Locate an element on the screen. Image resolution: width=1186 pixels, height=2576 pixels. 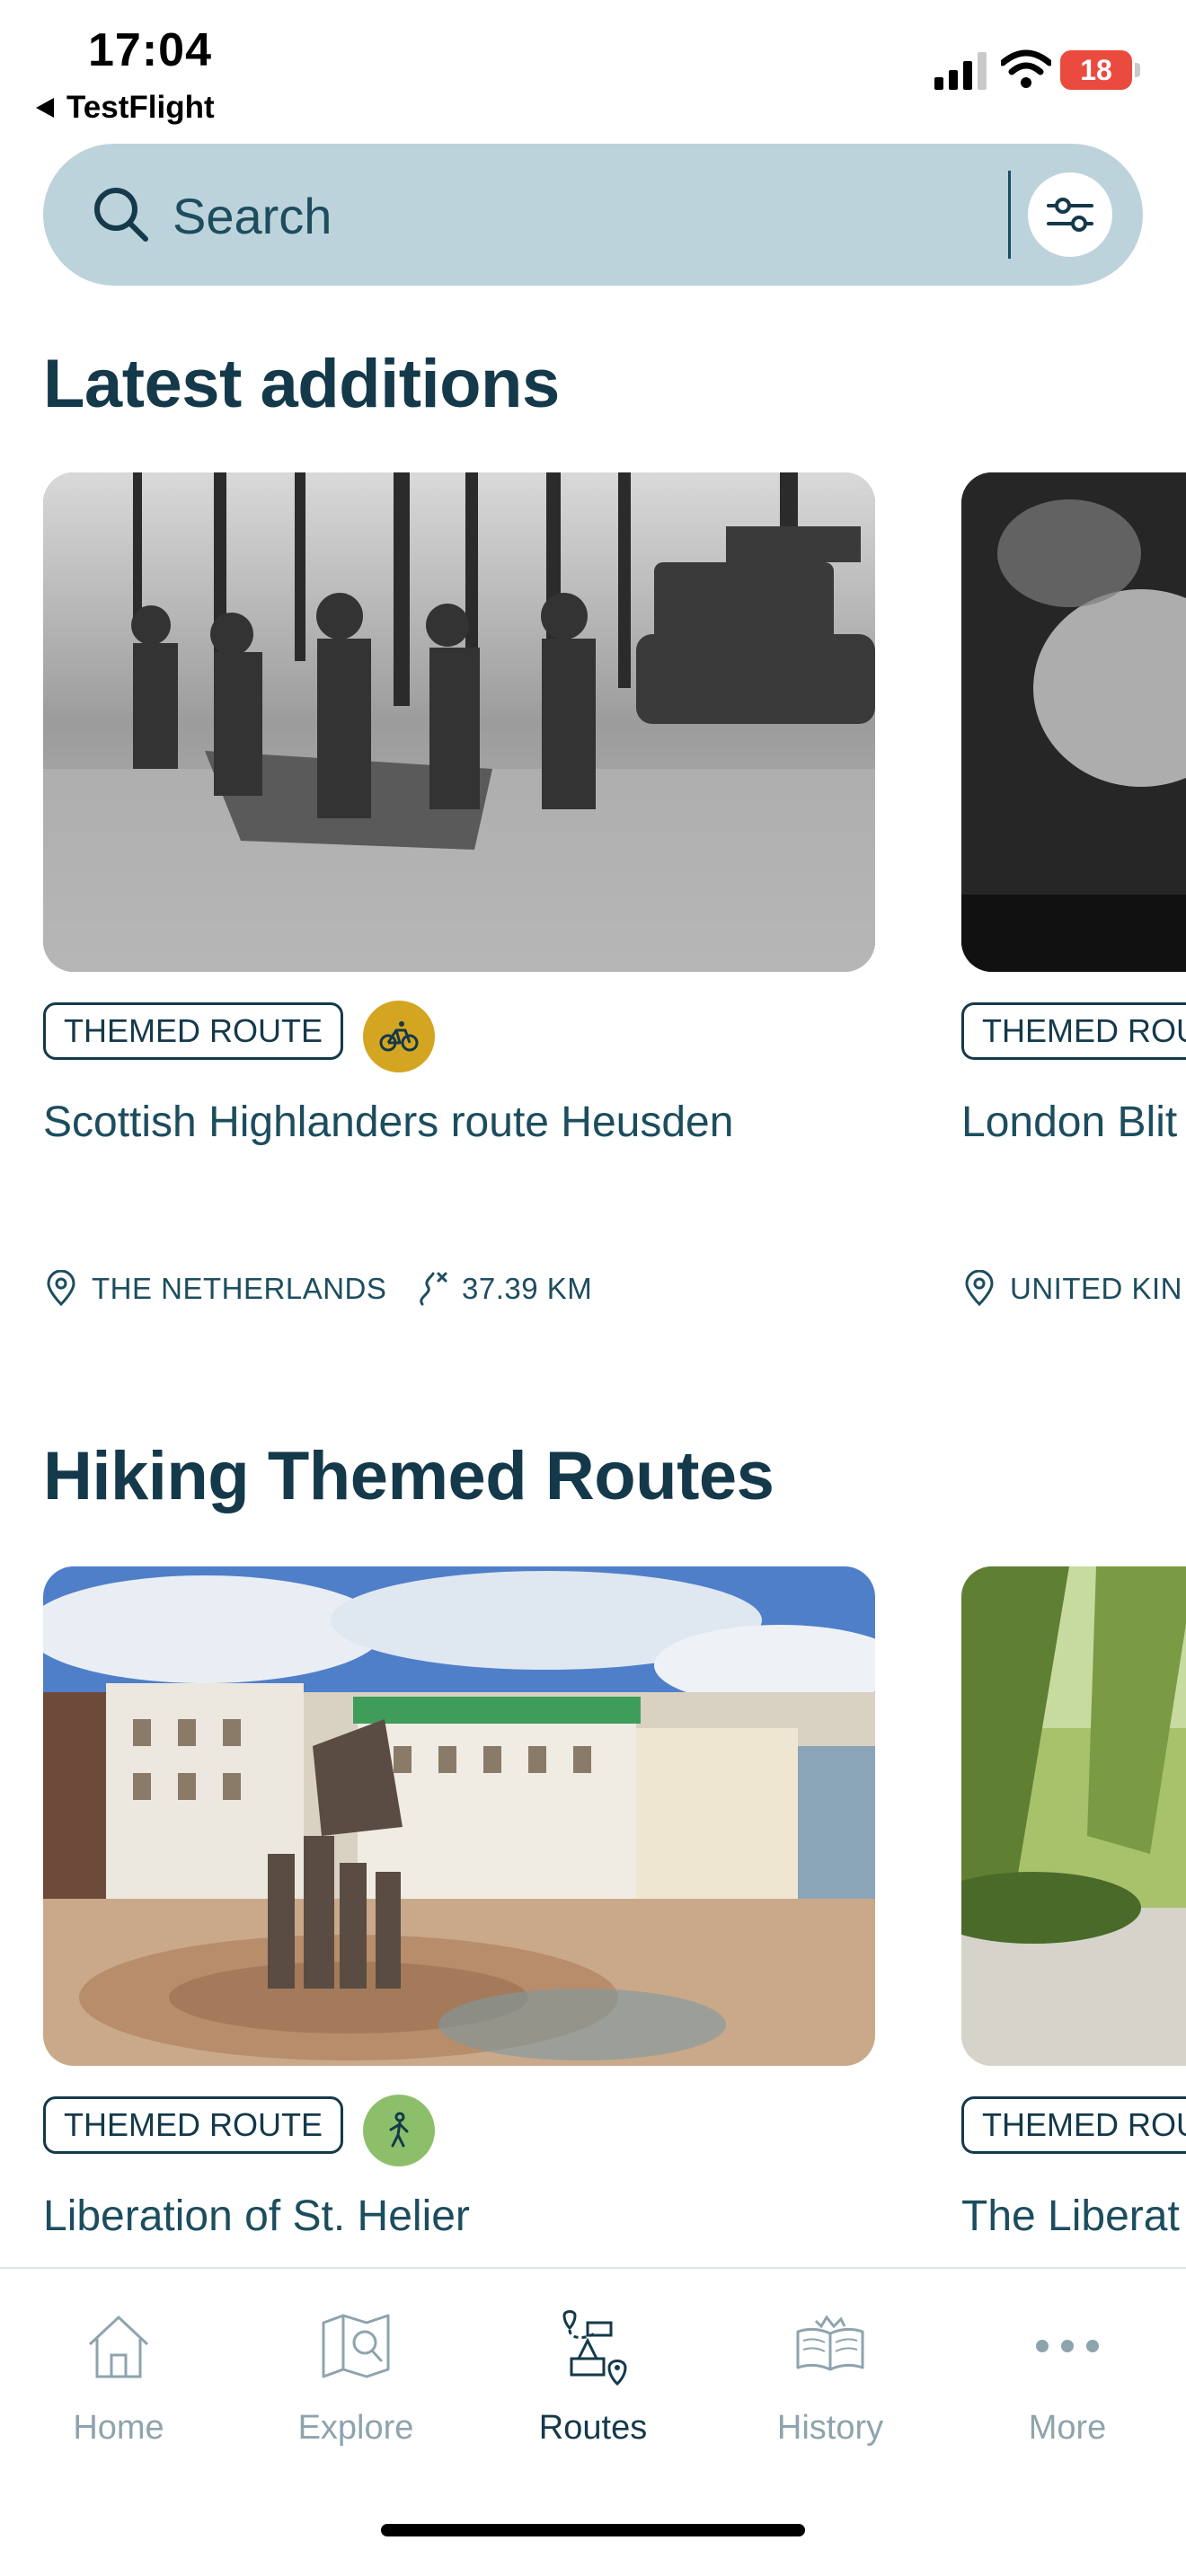
battery-percent: 18 is located at coordinates (1096, 69).